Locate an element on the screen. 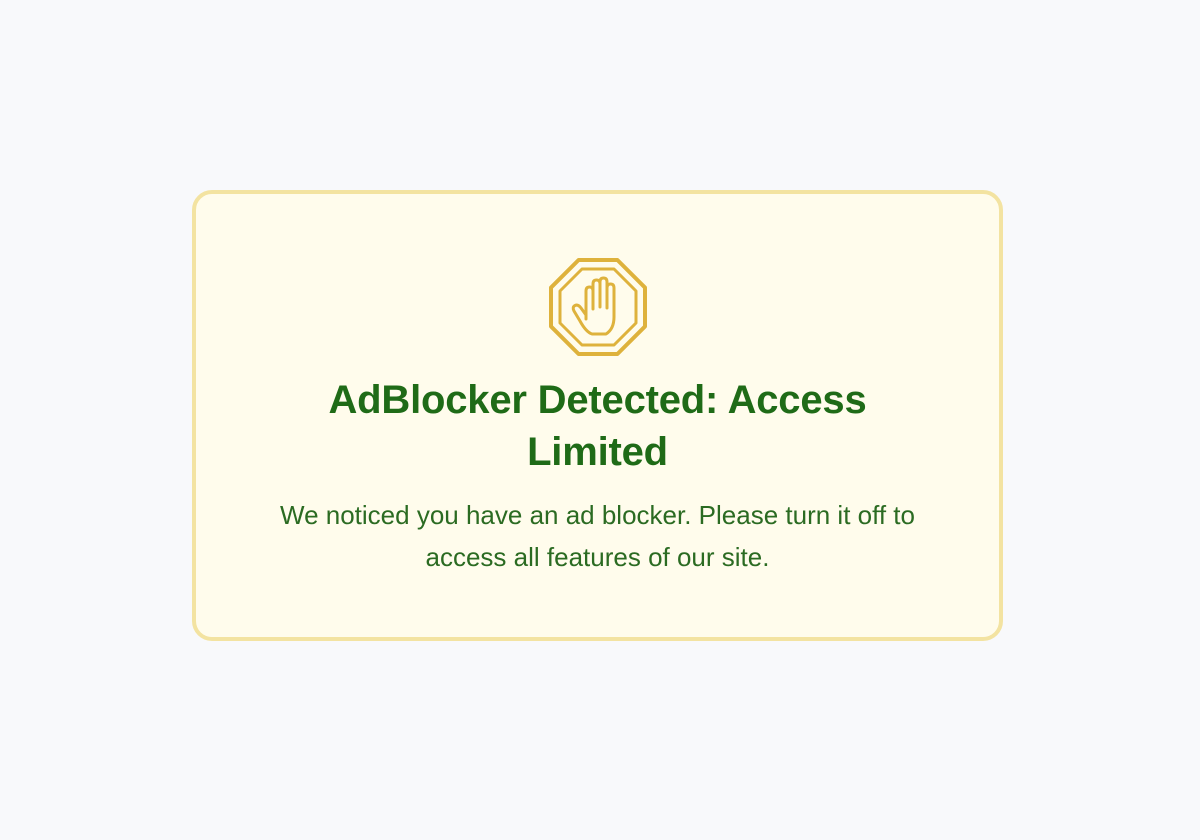  stop-hand-icon is located at coordinates (598, 307).